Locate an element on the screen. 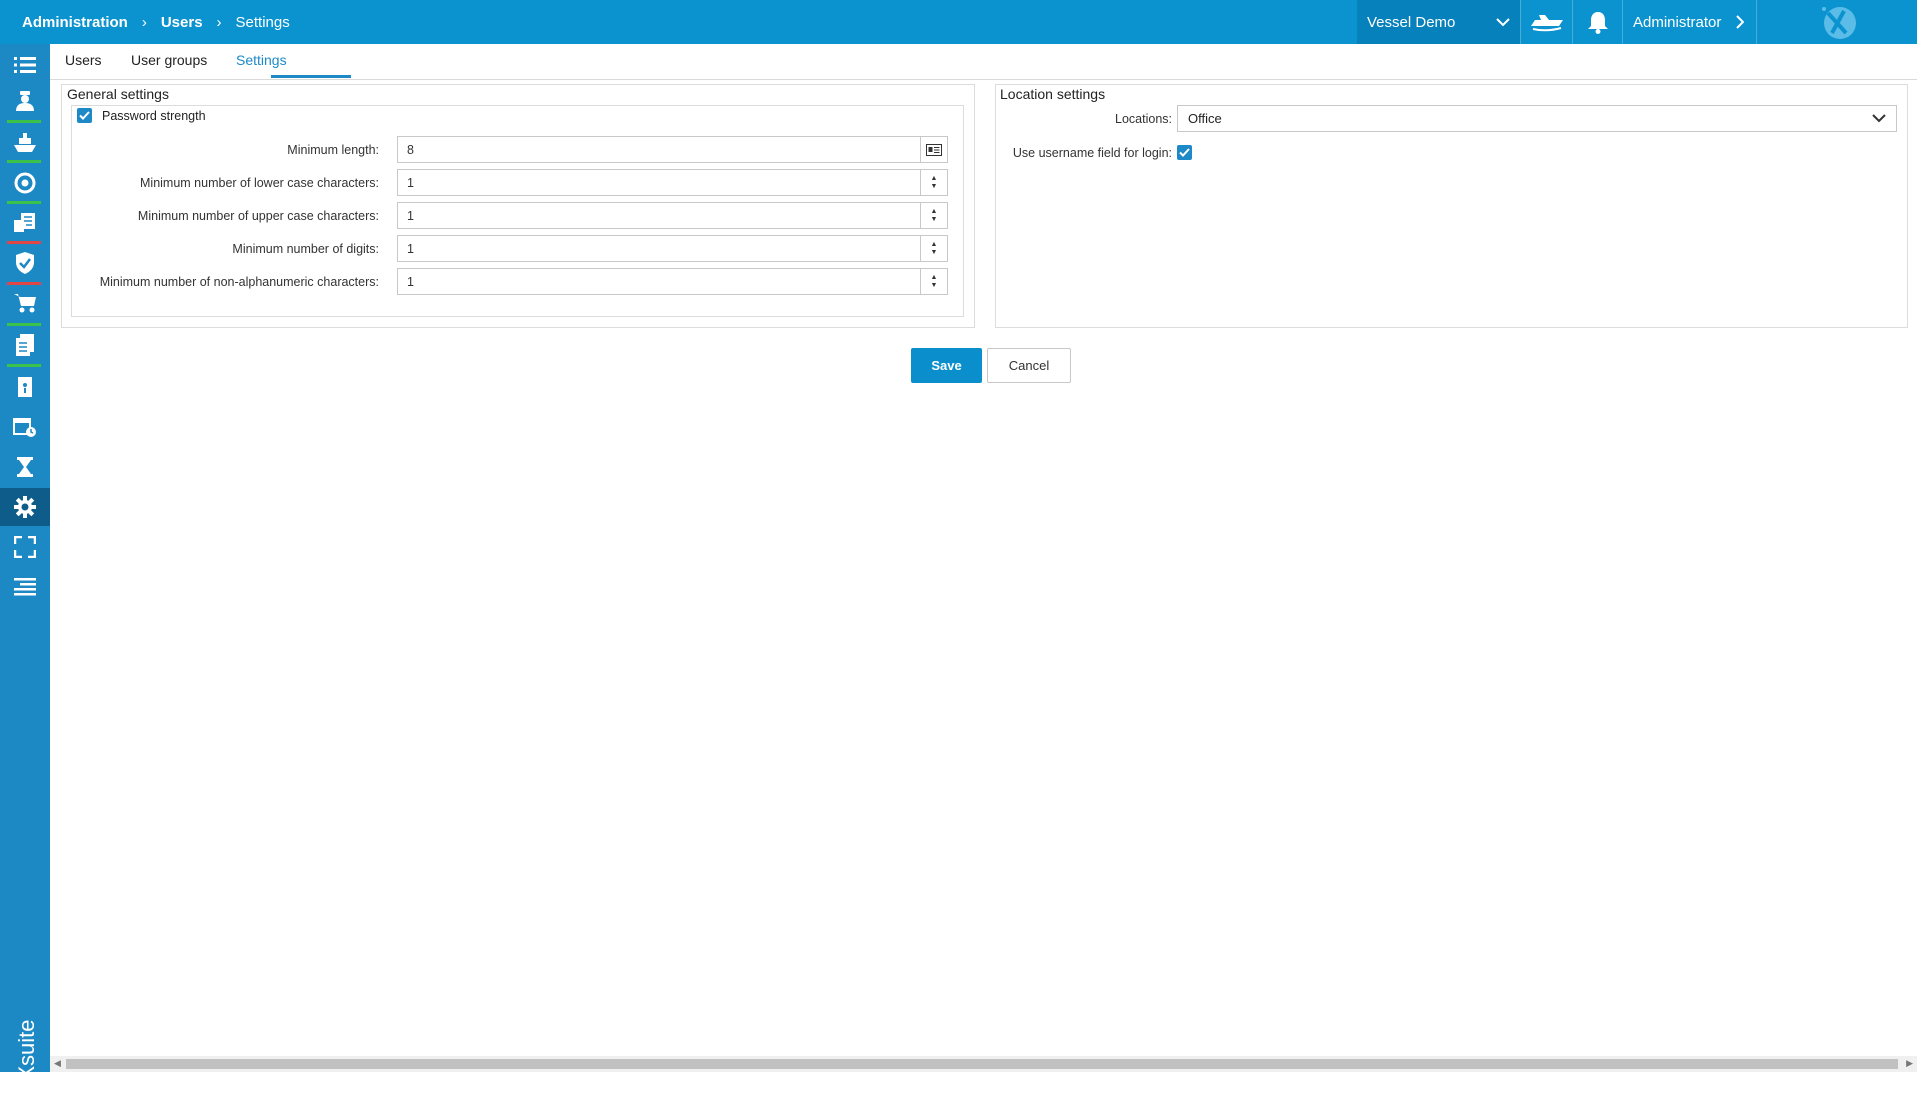  min-lowercase-input: 1 ▲ ▼ is located at coordinates (672, 182).